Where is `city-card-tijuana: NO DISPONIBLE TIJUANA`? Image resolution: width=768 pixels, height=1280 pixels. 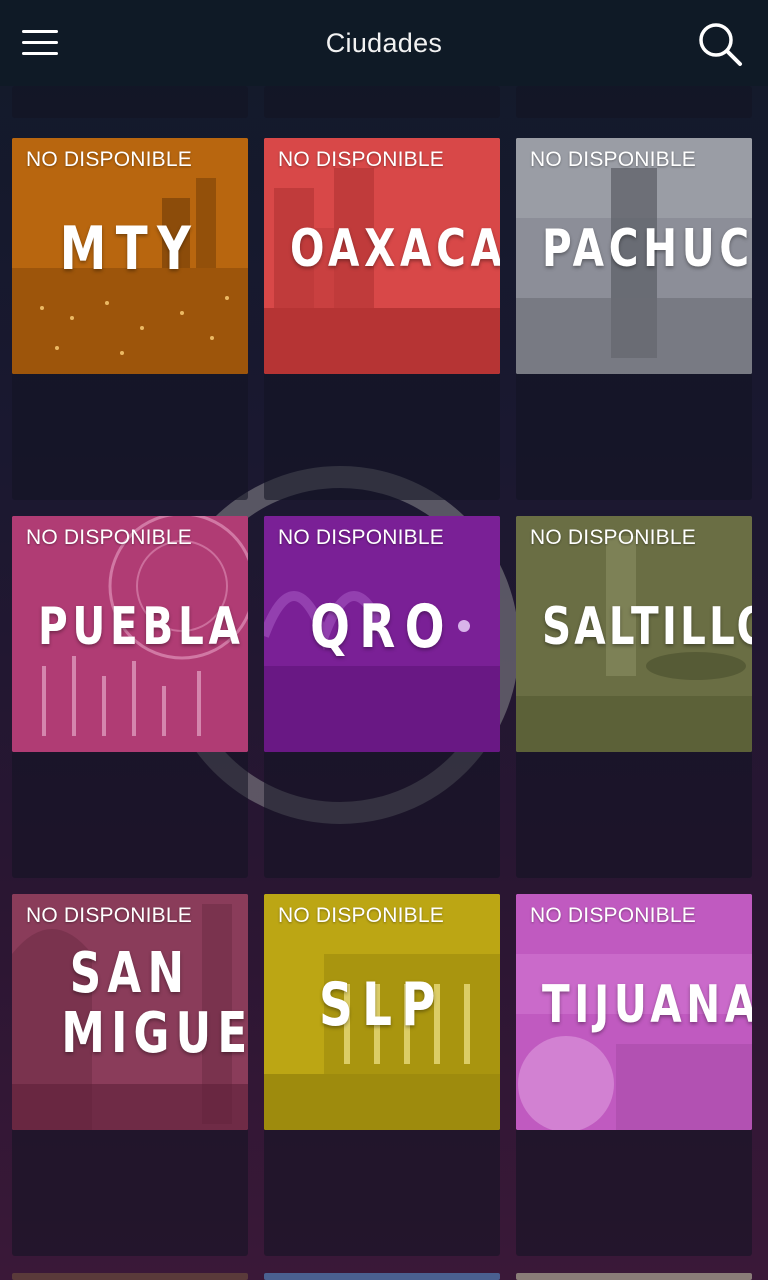
city-card-tijuana: NO DISPONIBLE TIJUANA is located at coordinates (634, 1075).